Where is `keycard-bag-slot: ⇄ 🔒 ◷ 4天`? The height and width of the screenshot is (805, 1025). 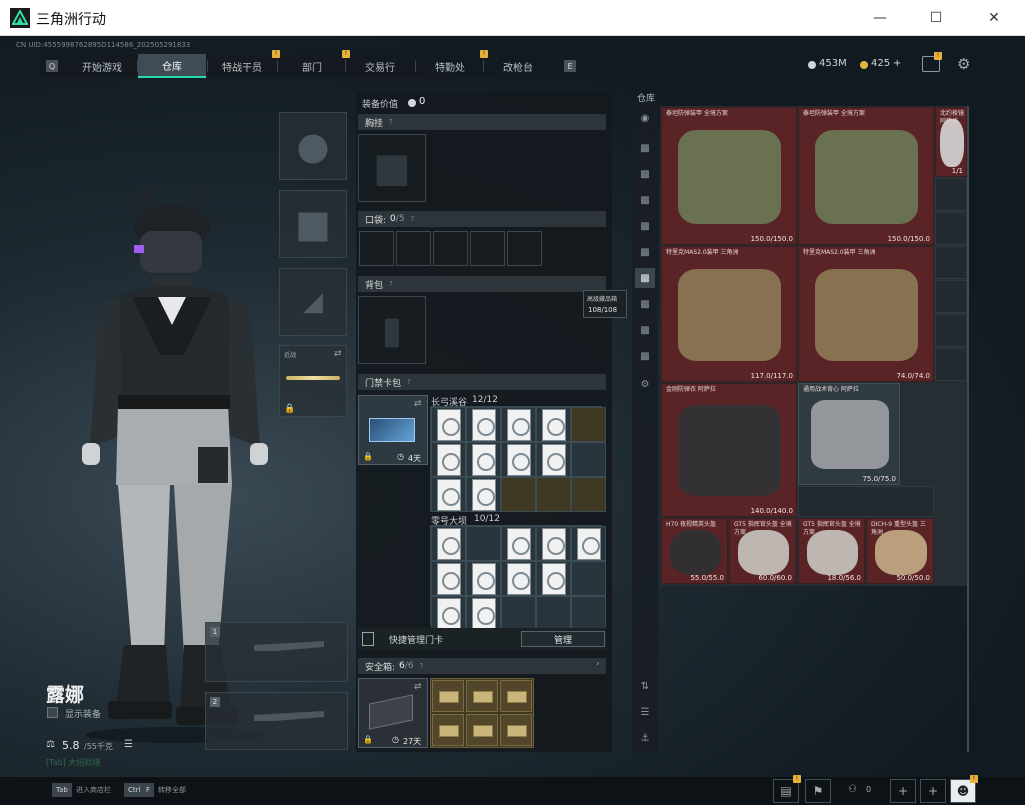 keycard-bag-slot: ⇄ 🔒 ◷ 4天 is located at coordinates (393, 430).